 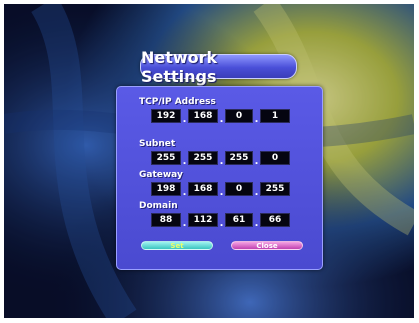 What do you see at coordinates (203, 220) in the screenshot?
I see `domain-octet-2: 112` at bounding box center [203, 220].